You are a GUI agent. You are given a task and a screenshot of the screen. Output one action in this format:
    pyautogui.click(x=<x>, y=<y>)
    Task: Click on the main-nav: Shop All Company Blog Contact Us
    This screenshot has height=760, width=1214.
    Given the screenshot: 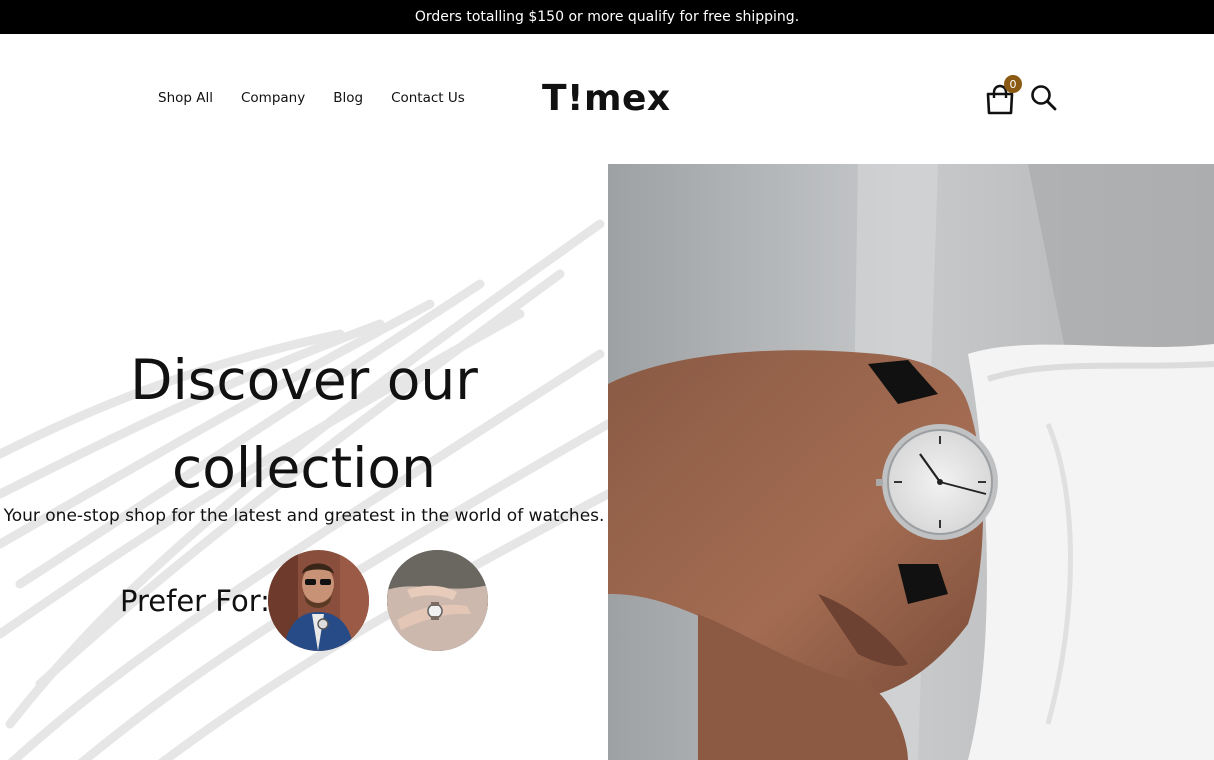 What is the action you would take?
    pyautogui.click(x=311, y=98)
    